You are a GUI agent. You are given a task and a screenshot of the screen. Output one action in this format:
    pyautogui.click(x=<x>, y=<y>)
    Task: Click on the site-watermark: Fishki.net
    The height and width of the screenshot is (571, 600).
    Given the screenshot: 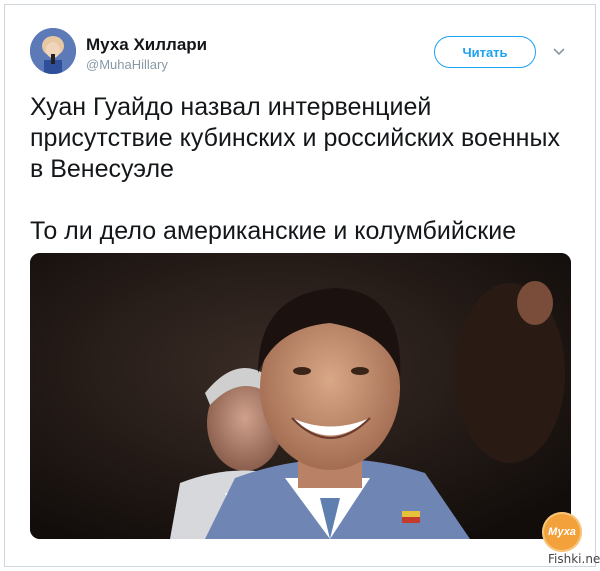 What is the action you would take?
    pyautogui.click(x=574, y=559)
    